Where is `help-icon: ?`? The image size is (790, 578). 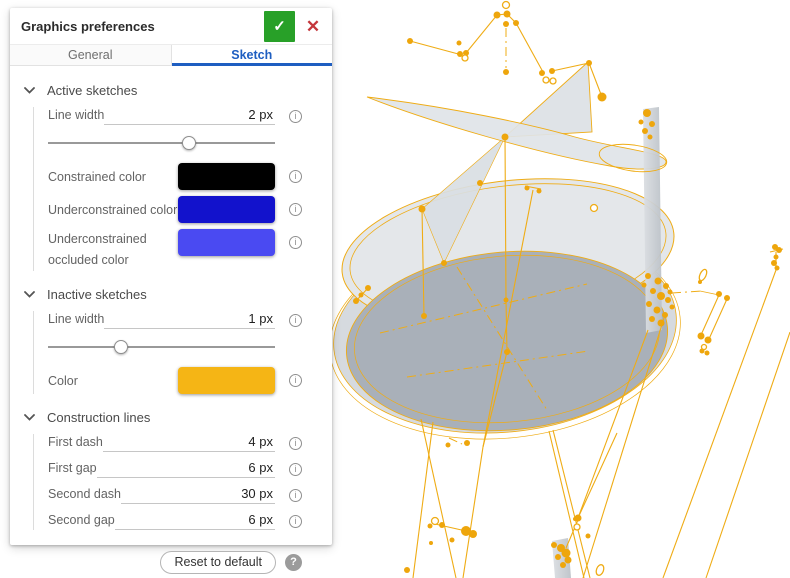
help-icon: ? is located at coordinates (293, 562).